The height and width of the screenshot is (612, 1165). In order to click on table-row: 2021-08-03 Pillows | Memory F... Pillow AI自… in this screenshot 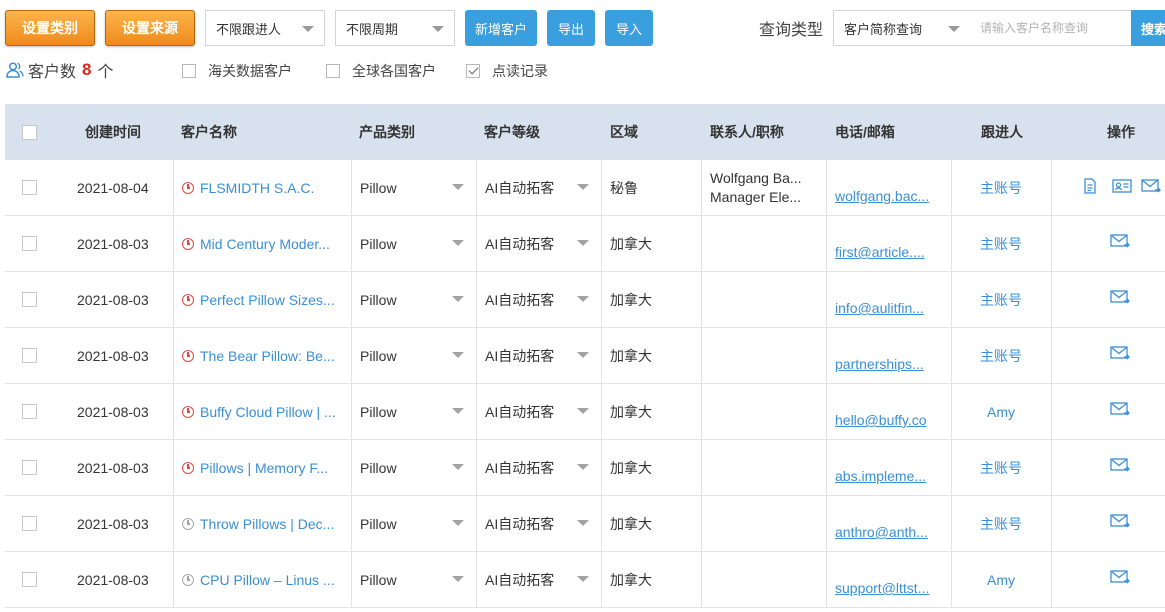, I will do `click(585, 468)`.